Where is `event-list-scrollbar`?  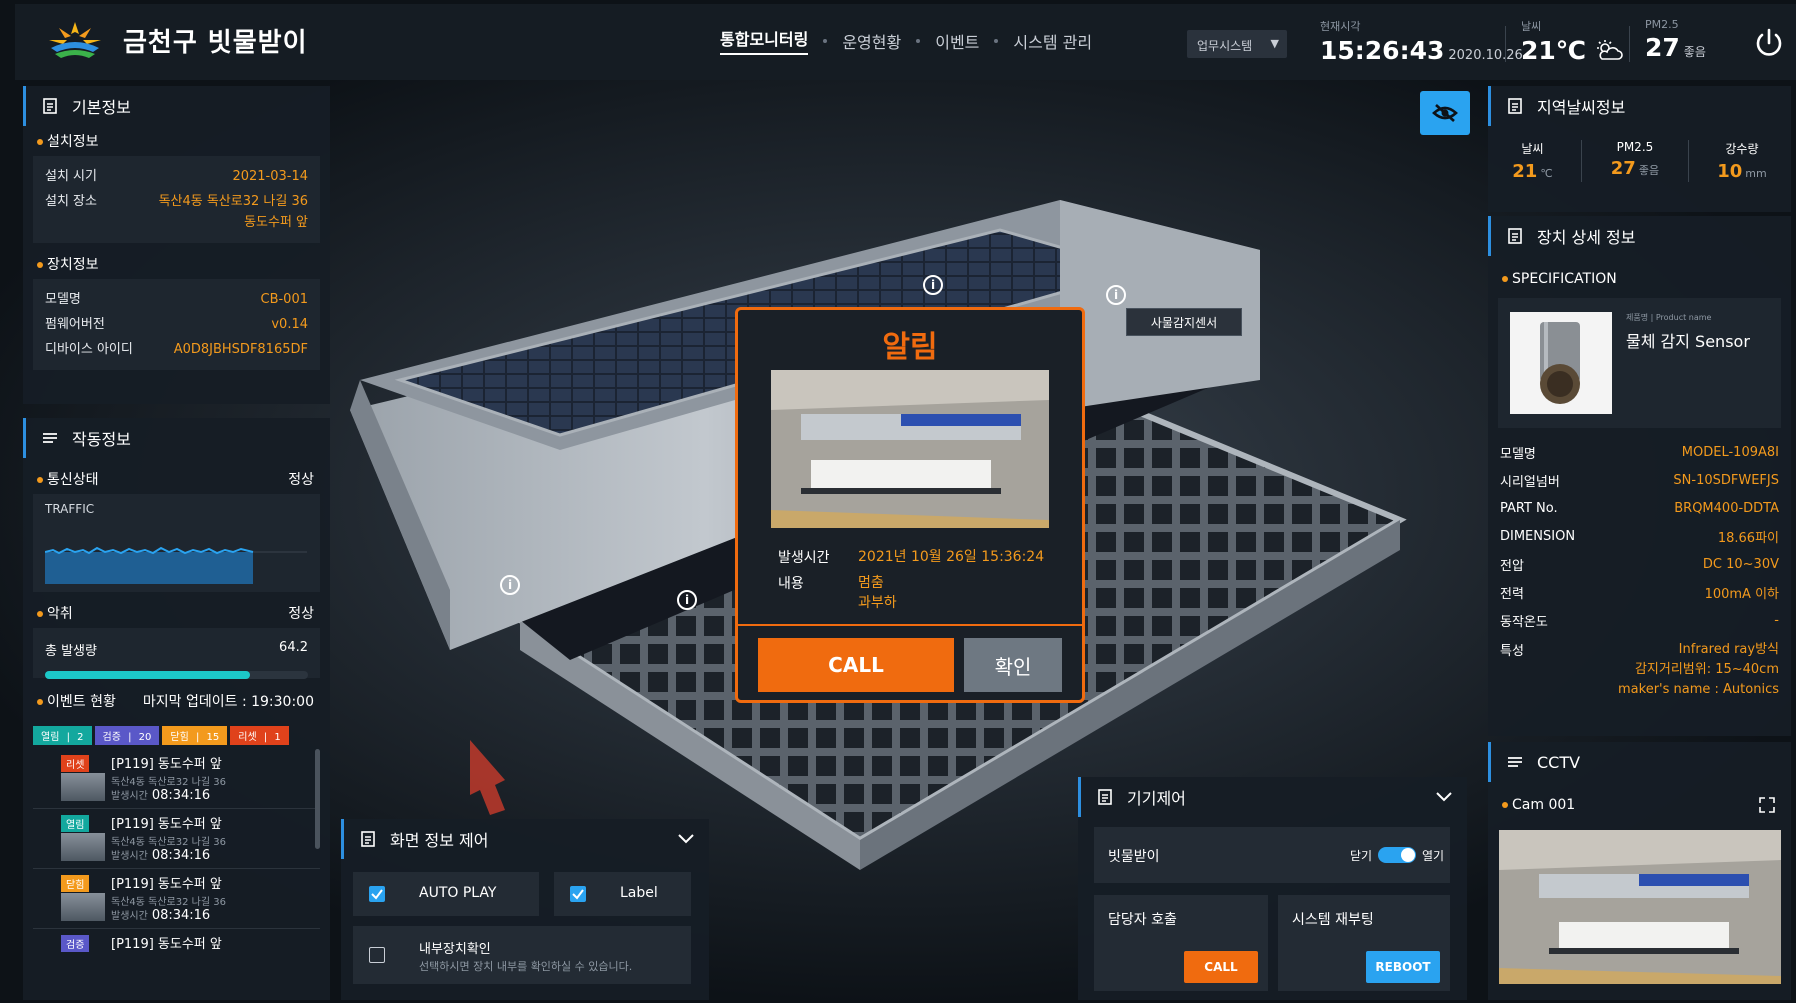
event-list-scrollbar is located at coordinates (317, 799).